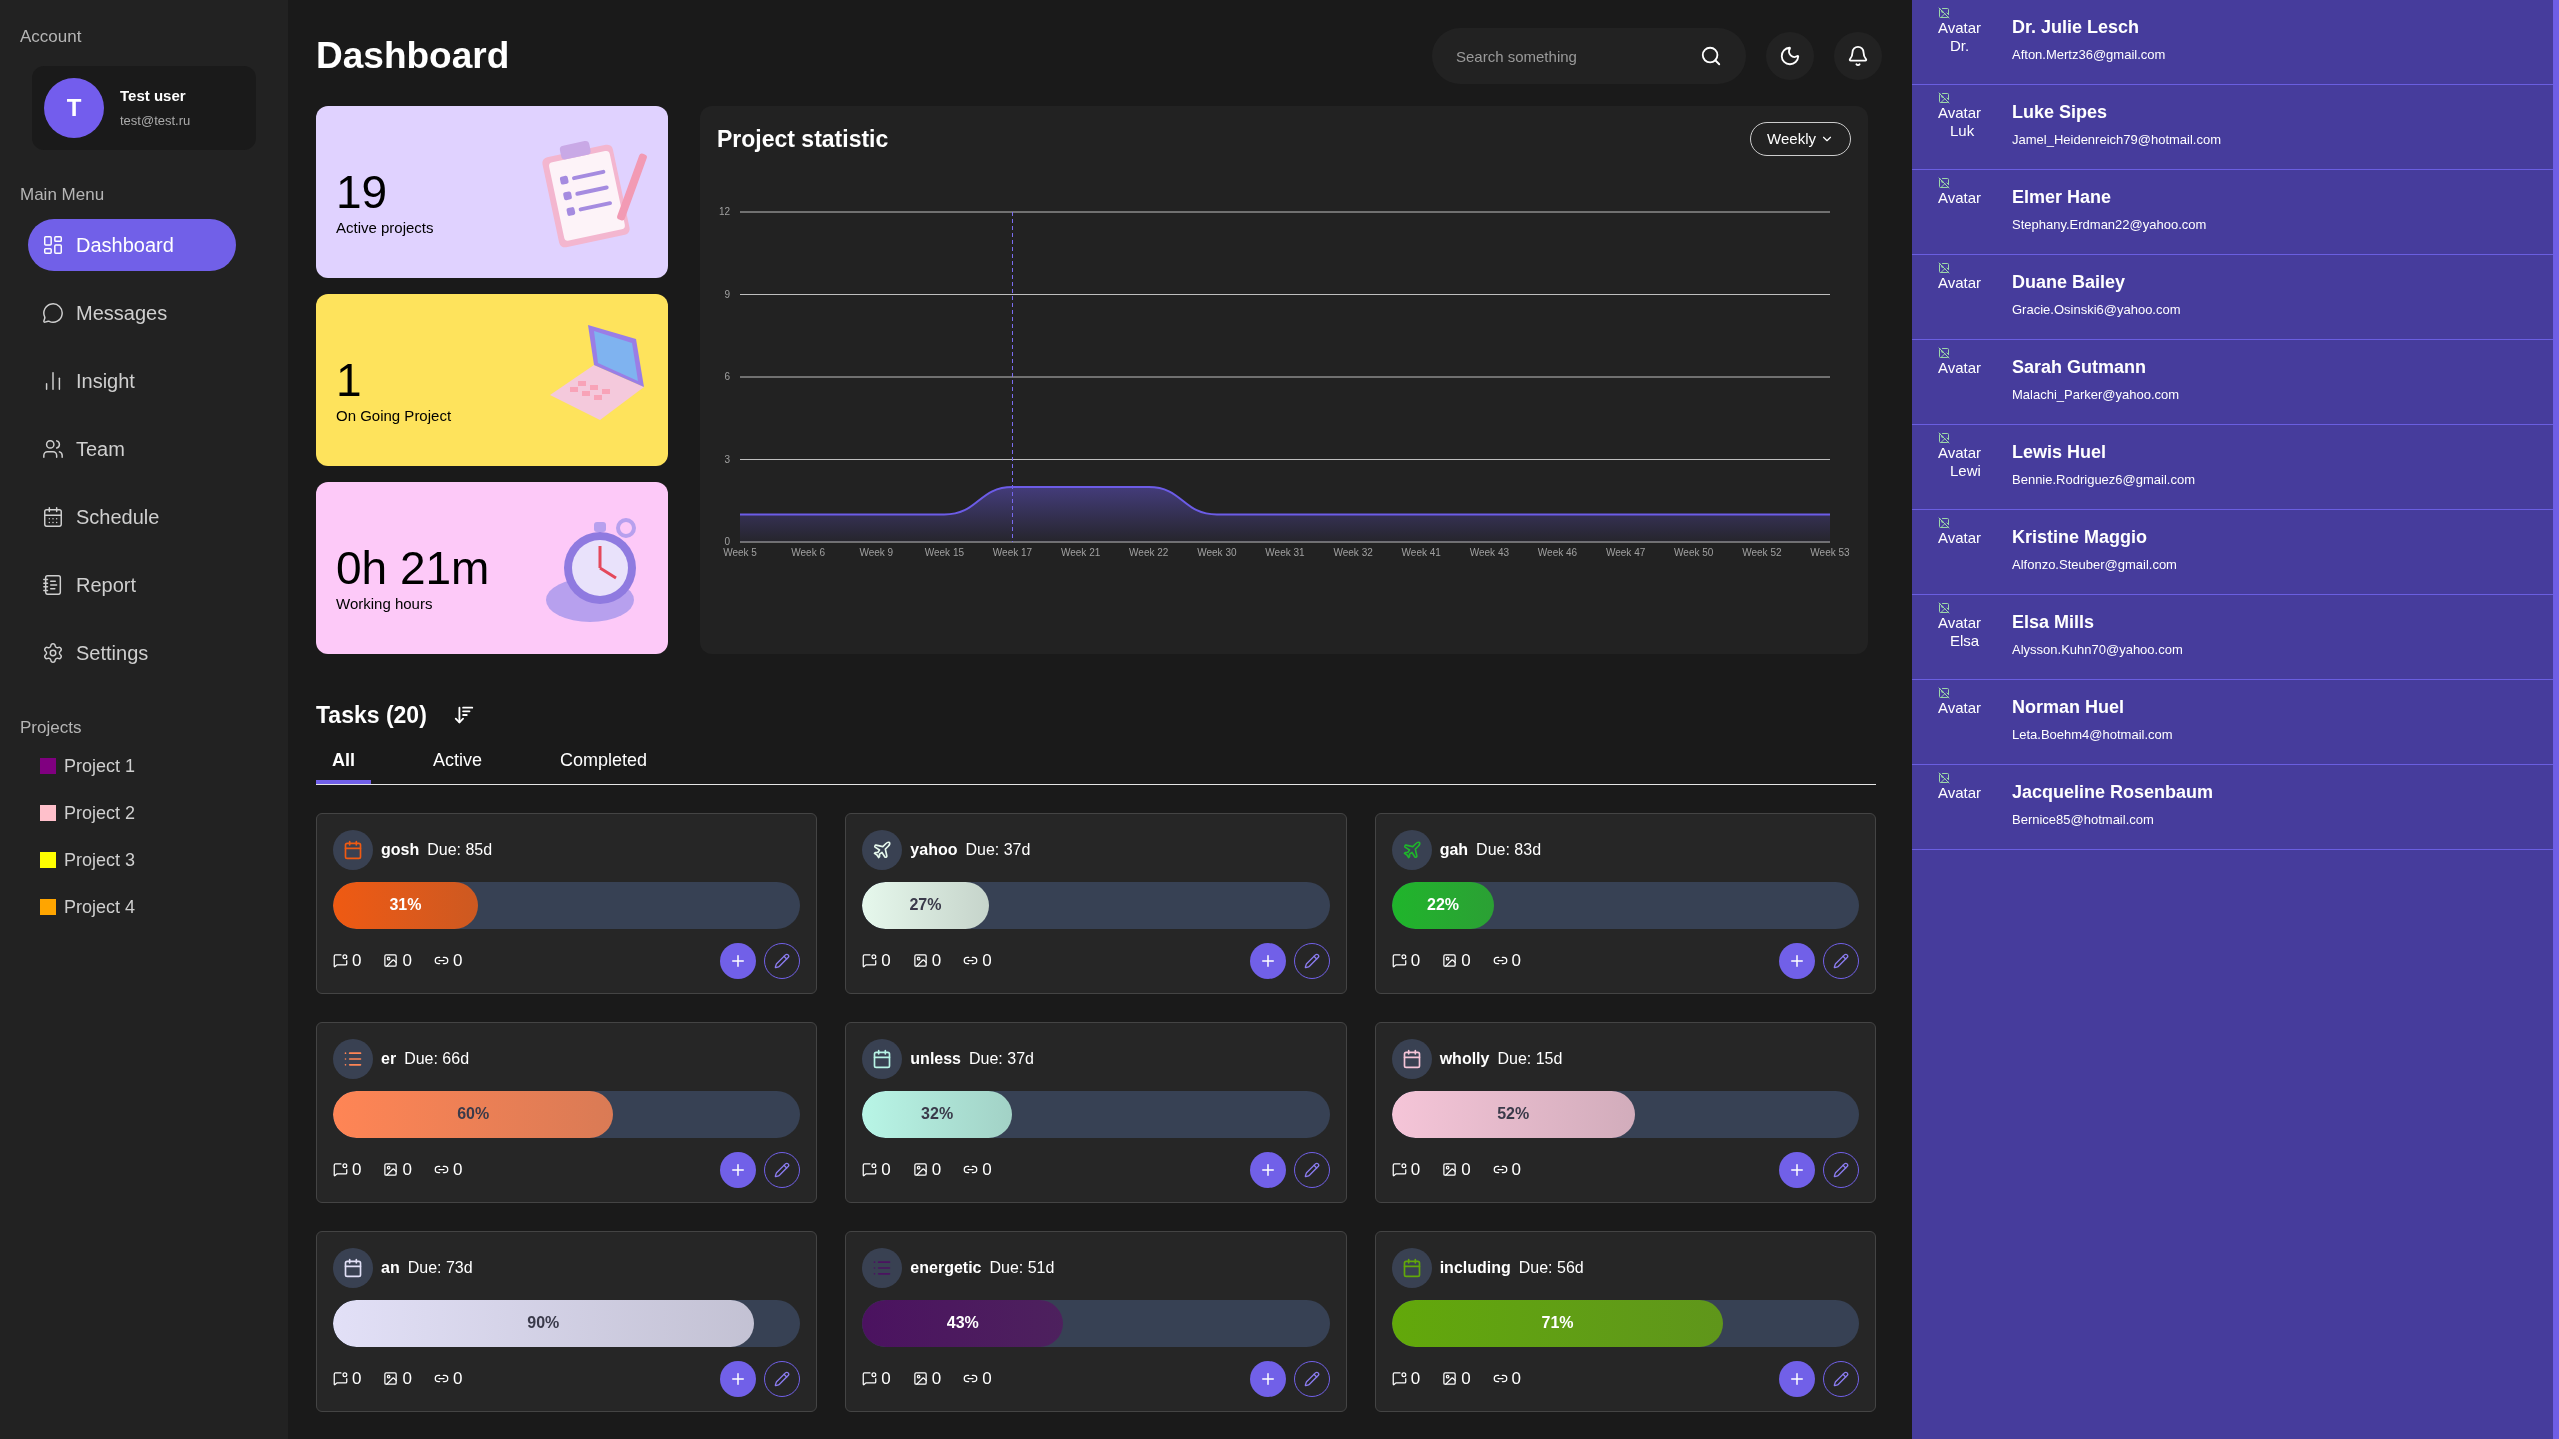 This screenshot has height=1439, width=2559. Describe the element at coordinates (2232, 127) in the screenshot. I see `person-row: Avatar Luk Luke Sipes Jamel_Heidenreich79@hotmail.com` at that location.